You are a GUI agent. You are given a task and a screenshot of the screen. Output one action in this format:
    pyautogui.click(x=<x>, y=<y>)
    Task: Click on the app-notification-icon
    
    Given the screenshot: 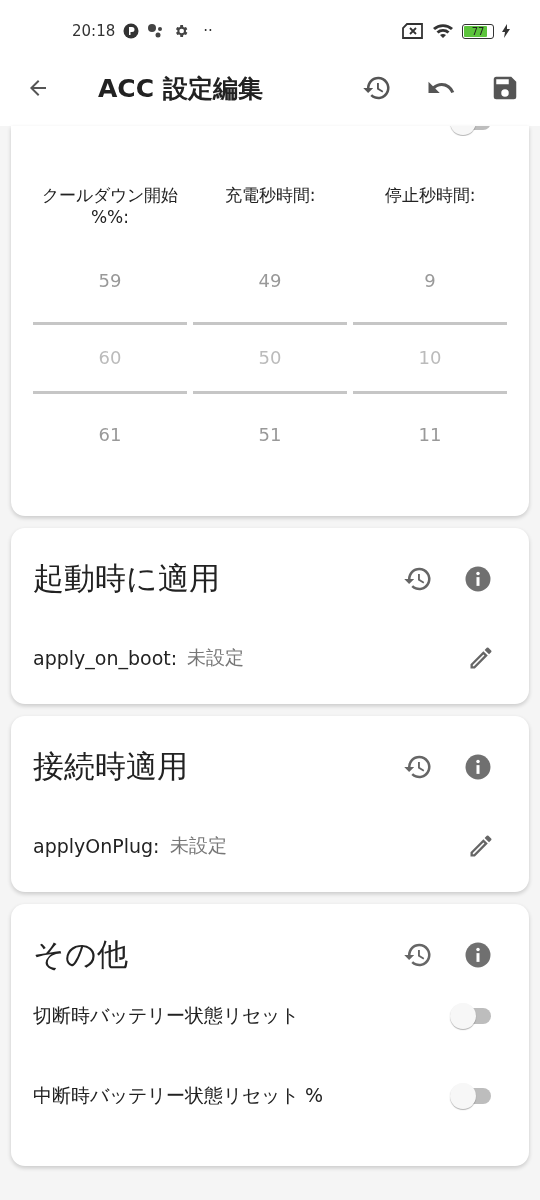 What is the action you would take?
    pyautogui.click(x=131, y=31)
    